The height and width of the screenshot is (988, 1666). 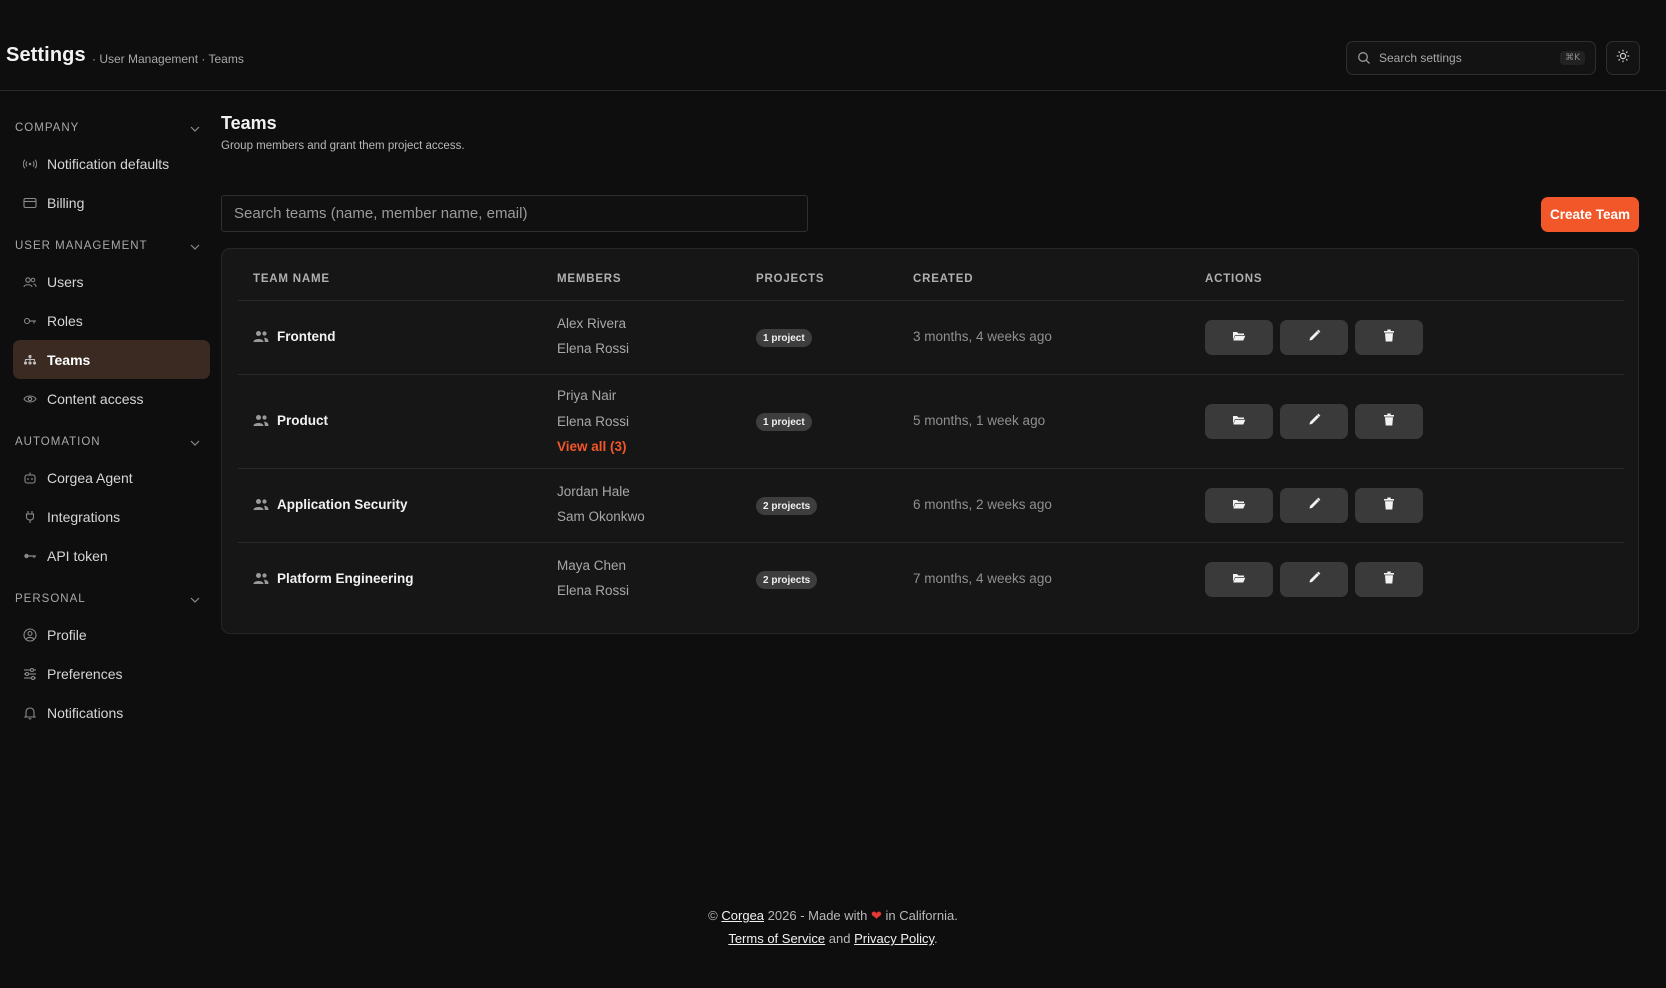 What do you see at coordinates (30, 478) in the screenshot?
I see `robot-icon` at bounding box center [30, 478].